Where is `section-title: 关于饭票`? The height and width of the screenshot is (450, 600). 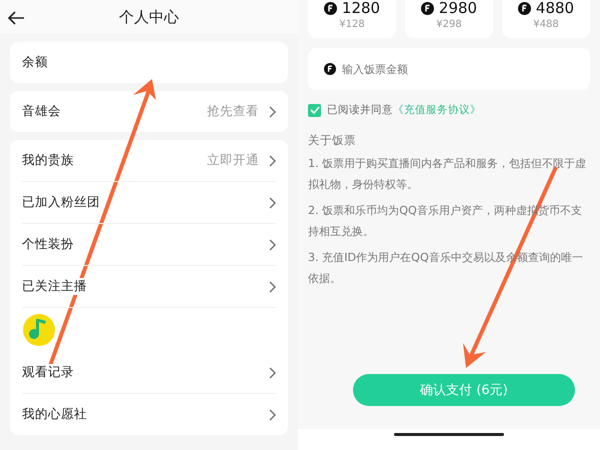
section-title: 关于饭票 is located at coordinates (332, 140).